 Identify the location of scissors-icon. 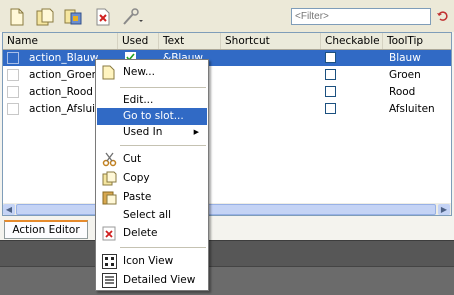
(109, 159).